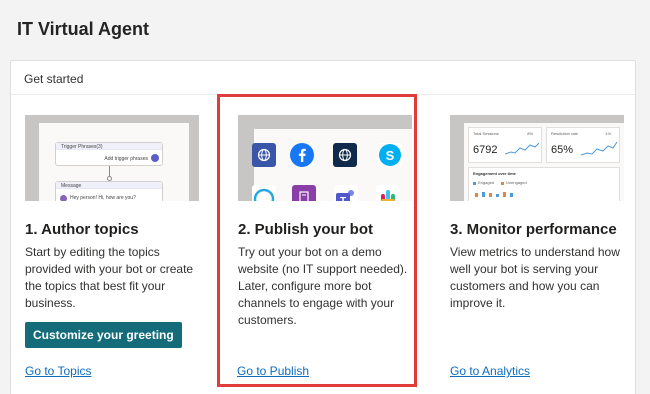  Describe the element at coordinates (502, 183) in the screenshot. I see `unengaged-swatch` at that location.